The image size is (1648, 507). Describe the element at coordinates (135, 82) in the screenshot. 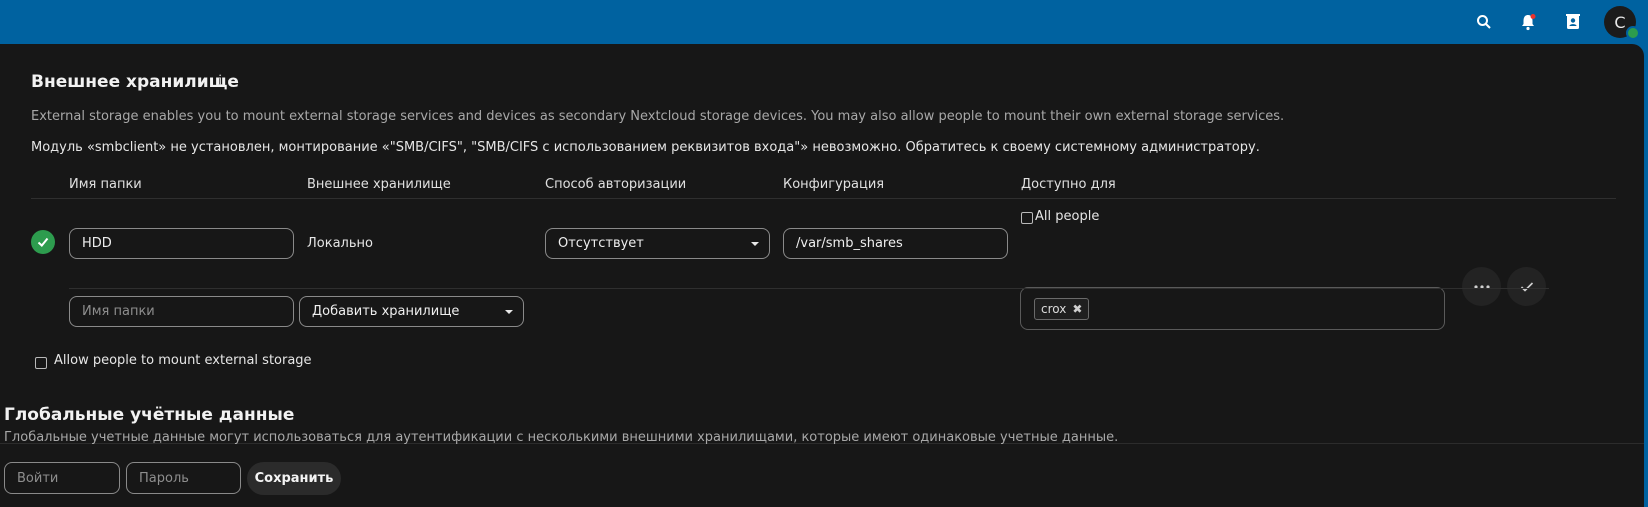

I see `external-storage-title: Внешнее хранилище` at that location.